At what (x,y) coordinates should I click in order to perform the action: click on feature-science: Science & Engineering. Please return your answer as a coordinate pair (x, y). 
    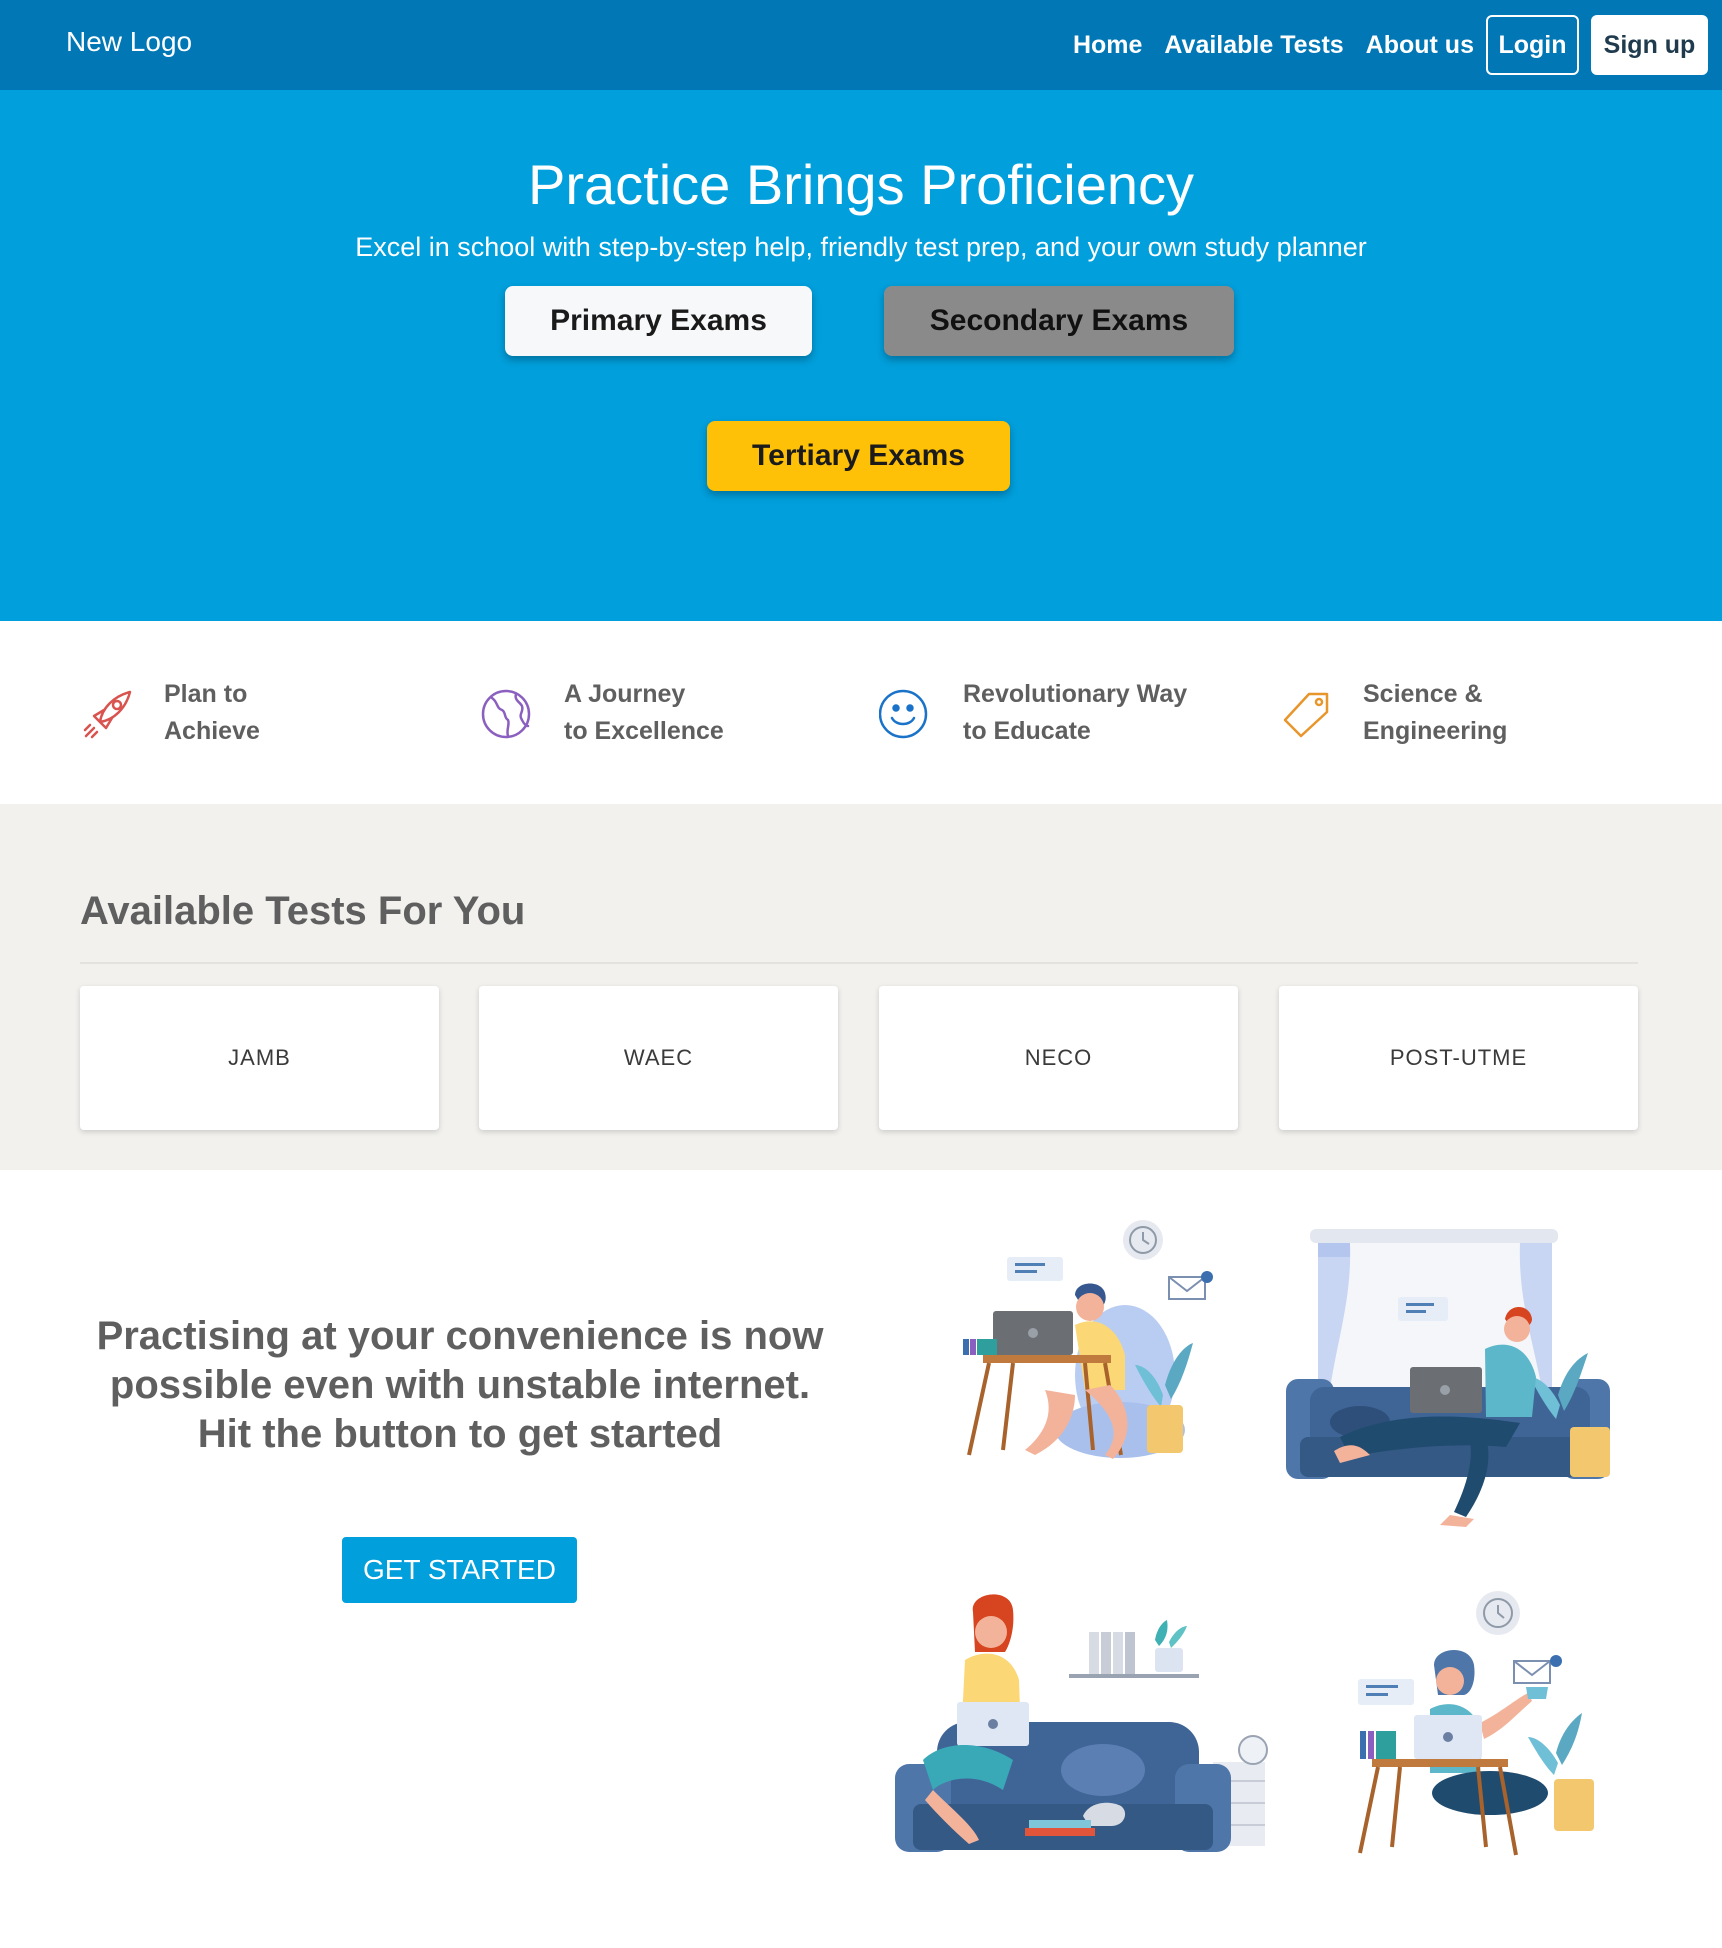
    Looking at the image, I should click on (1459, 716).